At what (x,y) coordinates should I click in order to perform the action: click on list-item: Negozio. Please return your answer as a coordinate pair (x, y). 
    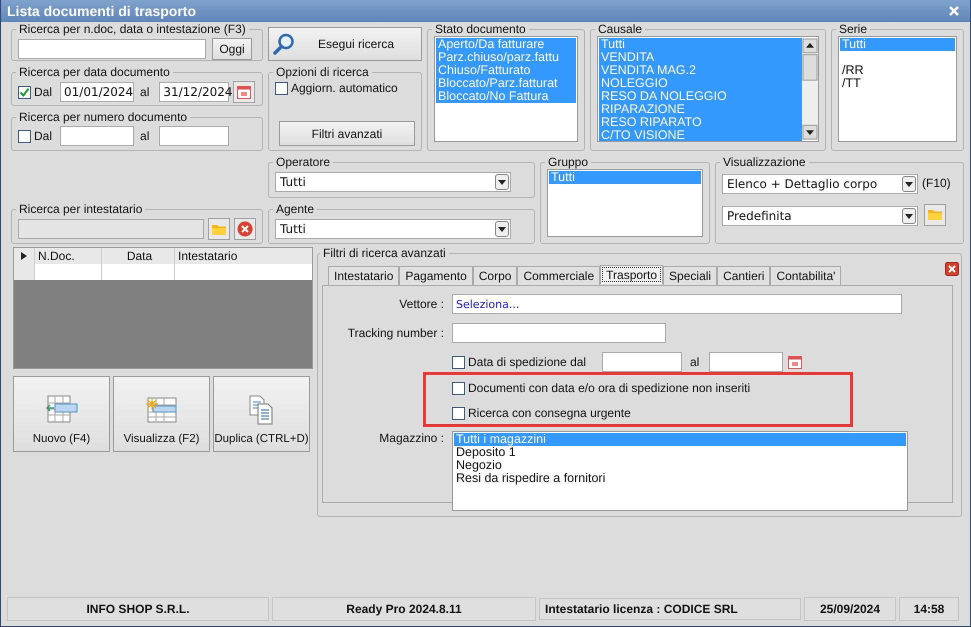
    Looking at the image, I should click on (680, 465).